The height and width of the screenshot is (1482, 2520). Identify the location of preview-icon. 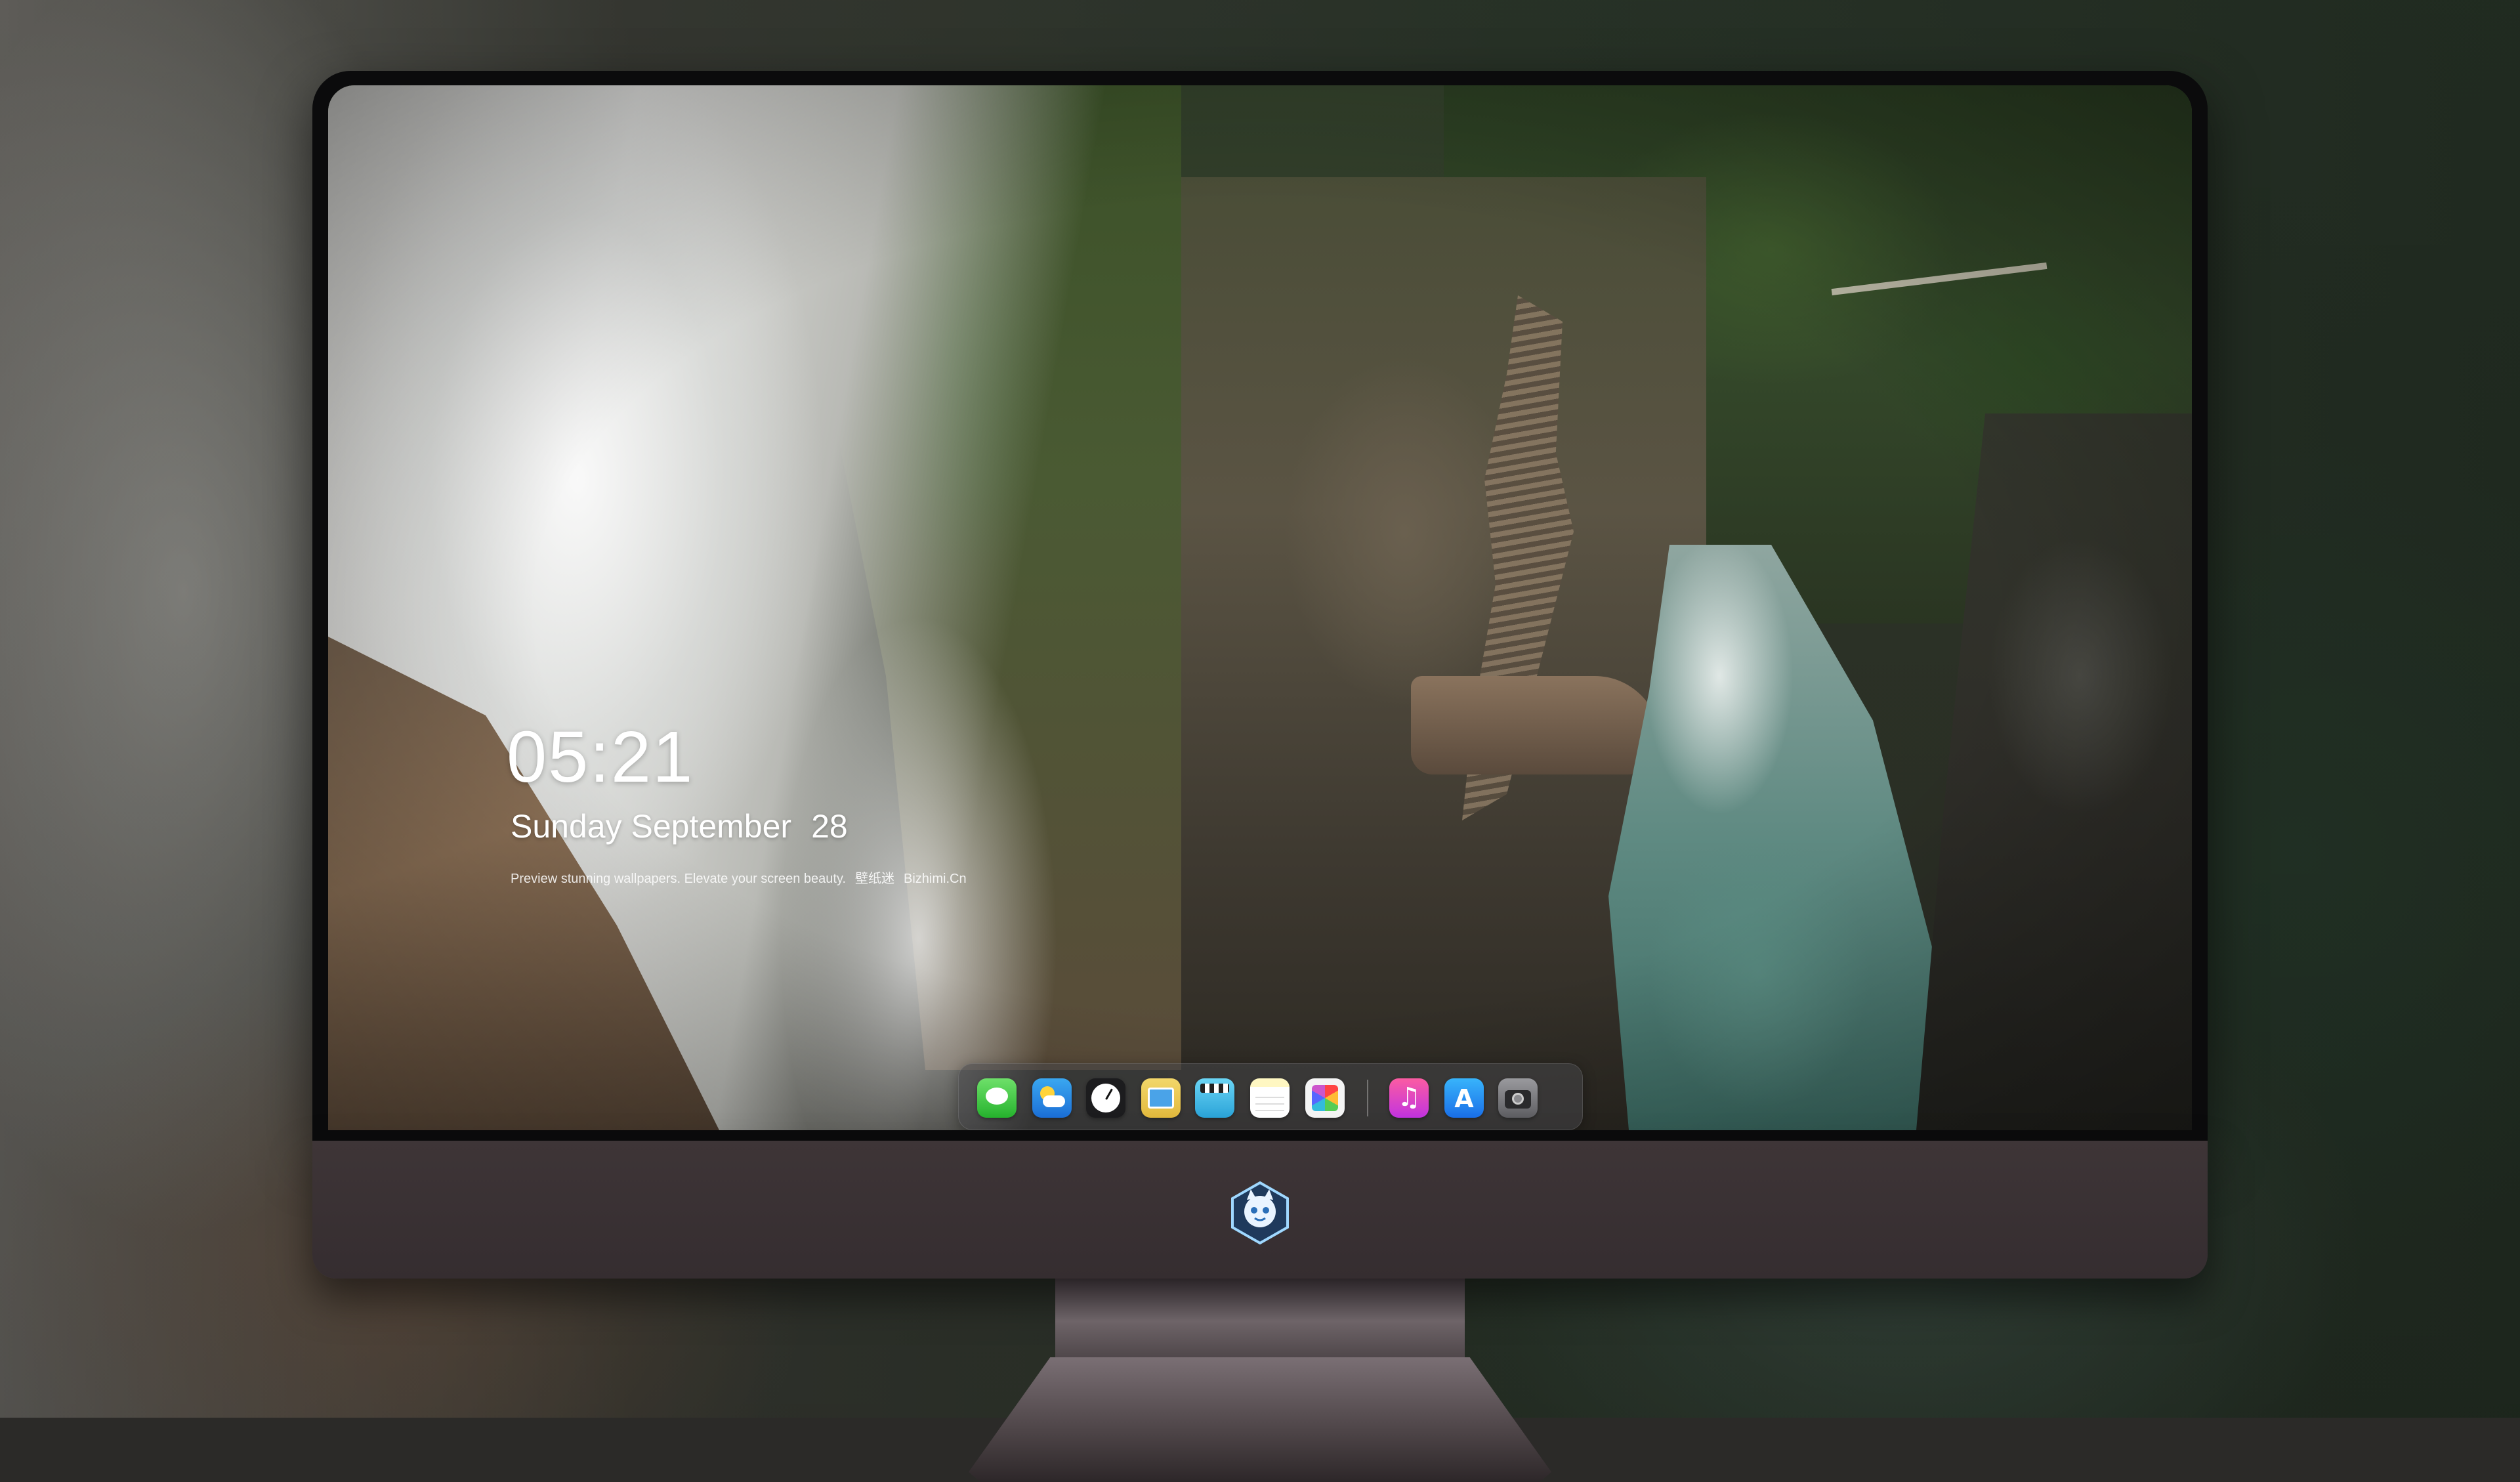
(1161, 1098).